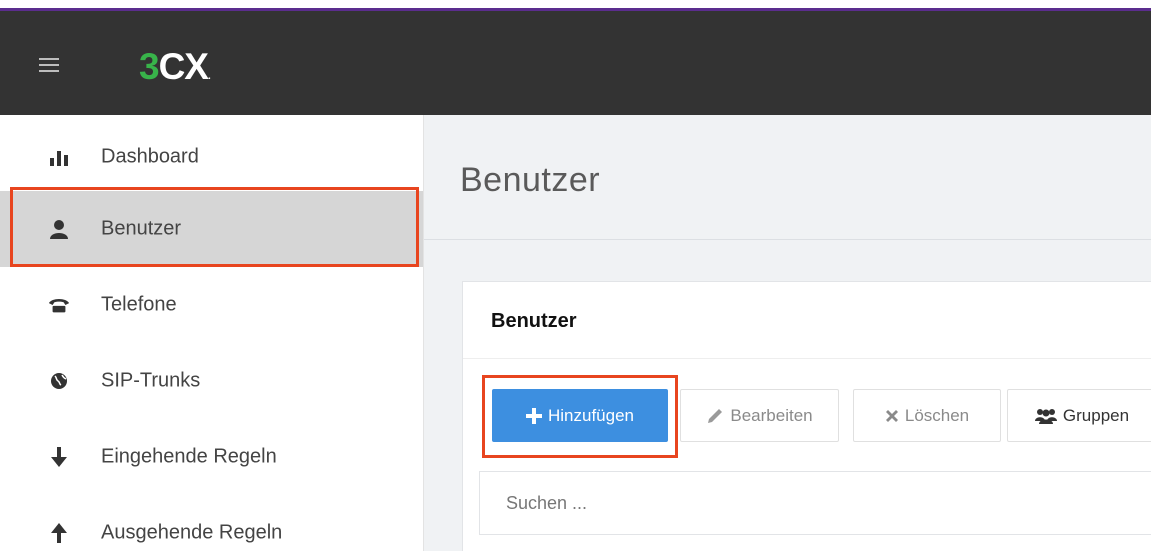 Image resolution: width=1151 pixels, height=551 pixels. Describe the element at coordinates (715, 416) in the screenshot. I see `pencil-icon` at that location.